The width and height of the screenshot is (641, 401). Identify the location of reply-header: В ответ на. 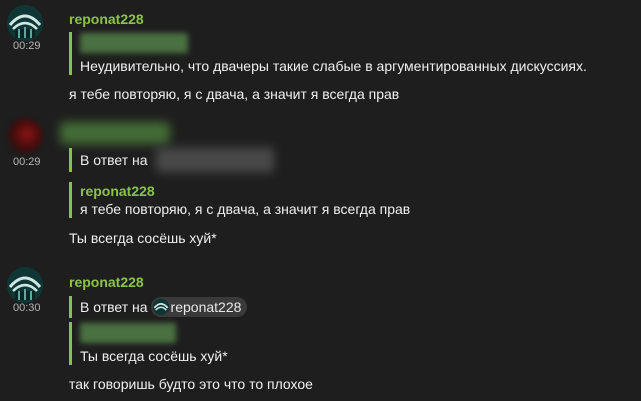
(171, 160).